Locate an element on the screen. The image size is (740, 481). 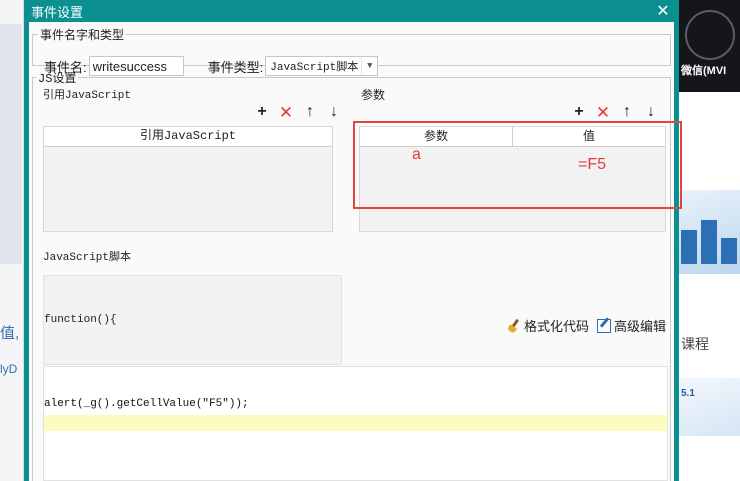
dialog-titlebar: 事件设置 ✕ is located at coordinates (351, 11).